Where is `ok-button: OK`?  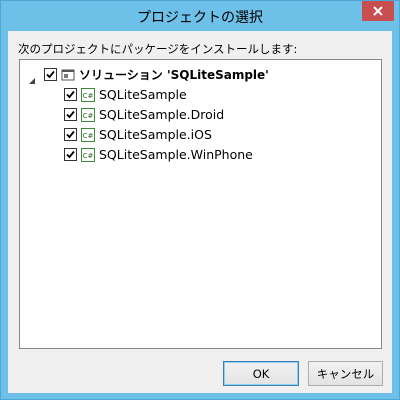 ok-button: OK is located at coordinates (261, 373).